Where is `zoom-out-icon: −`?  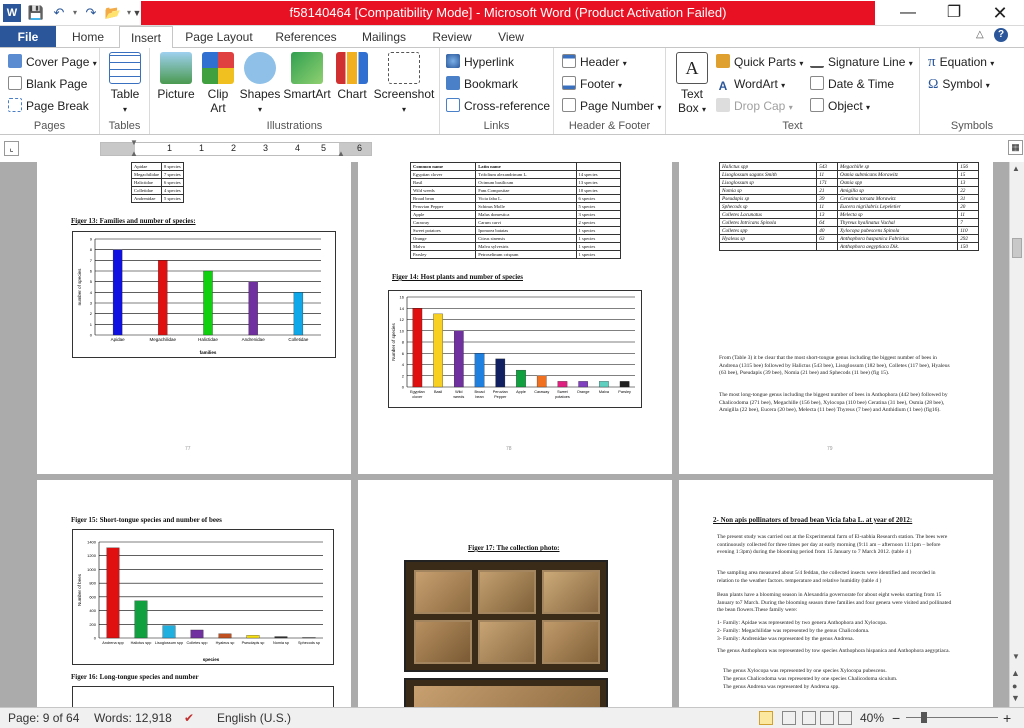 zoom-out-icon: − is located at coordinates (896, 718).